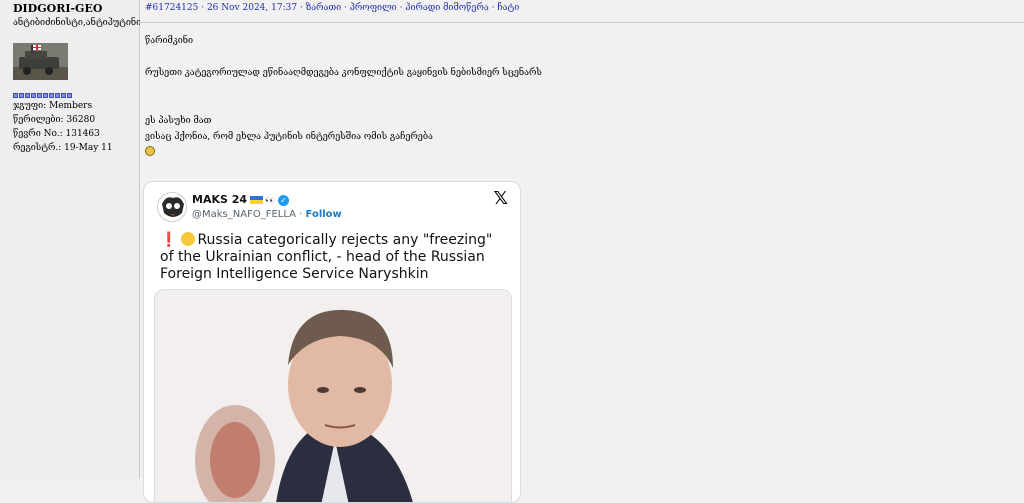 The width and height of the screenshot is (1024, 503). Describe the element at coordinates (284, 200) in the screenshot. I see `verified-icon: ✓` at that location.